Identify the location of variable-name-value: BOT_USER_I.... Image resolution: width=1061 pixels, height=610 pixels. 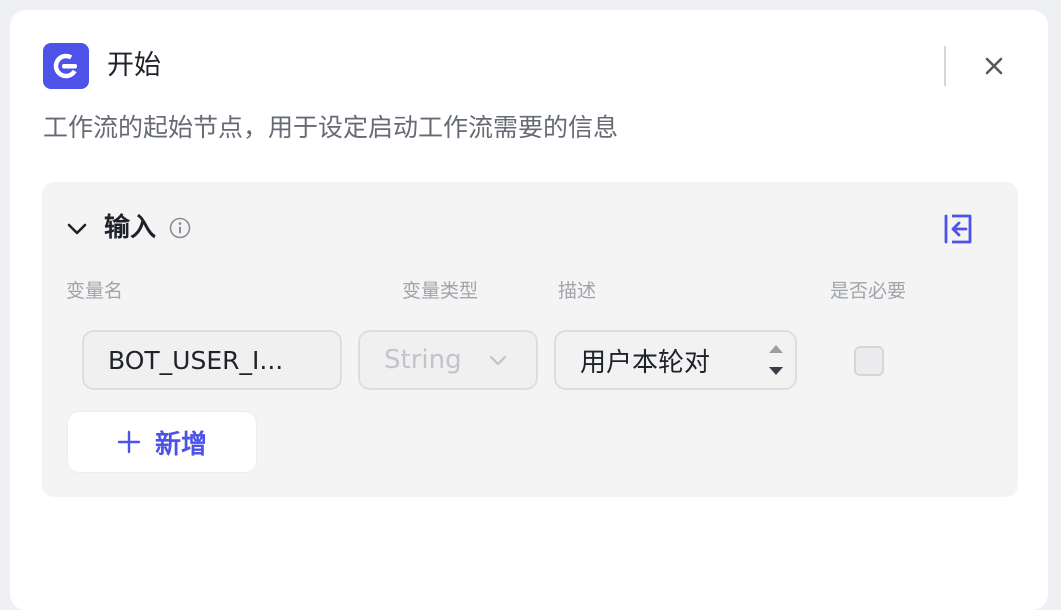
(196, 360).